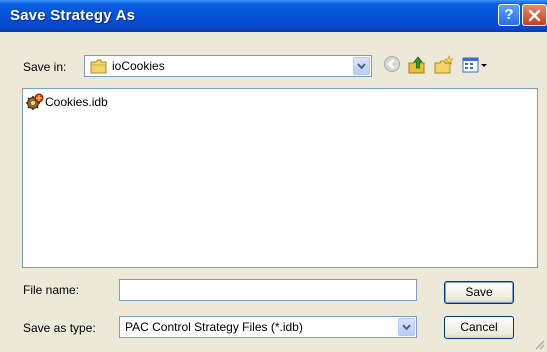 This screenshot has height=352, width=547. What do you see at coordinates (35, 101) in the screenshot?
I see `strategy-file-icon` at bounding box center [35, 101].